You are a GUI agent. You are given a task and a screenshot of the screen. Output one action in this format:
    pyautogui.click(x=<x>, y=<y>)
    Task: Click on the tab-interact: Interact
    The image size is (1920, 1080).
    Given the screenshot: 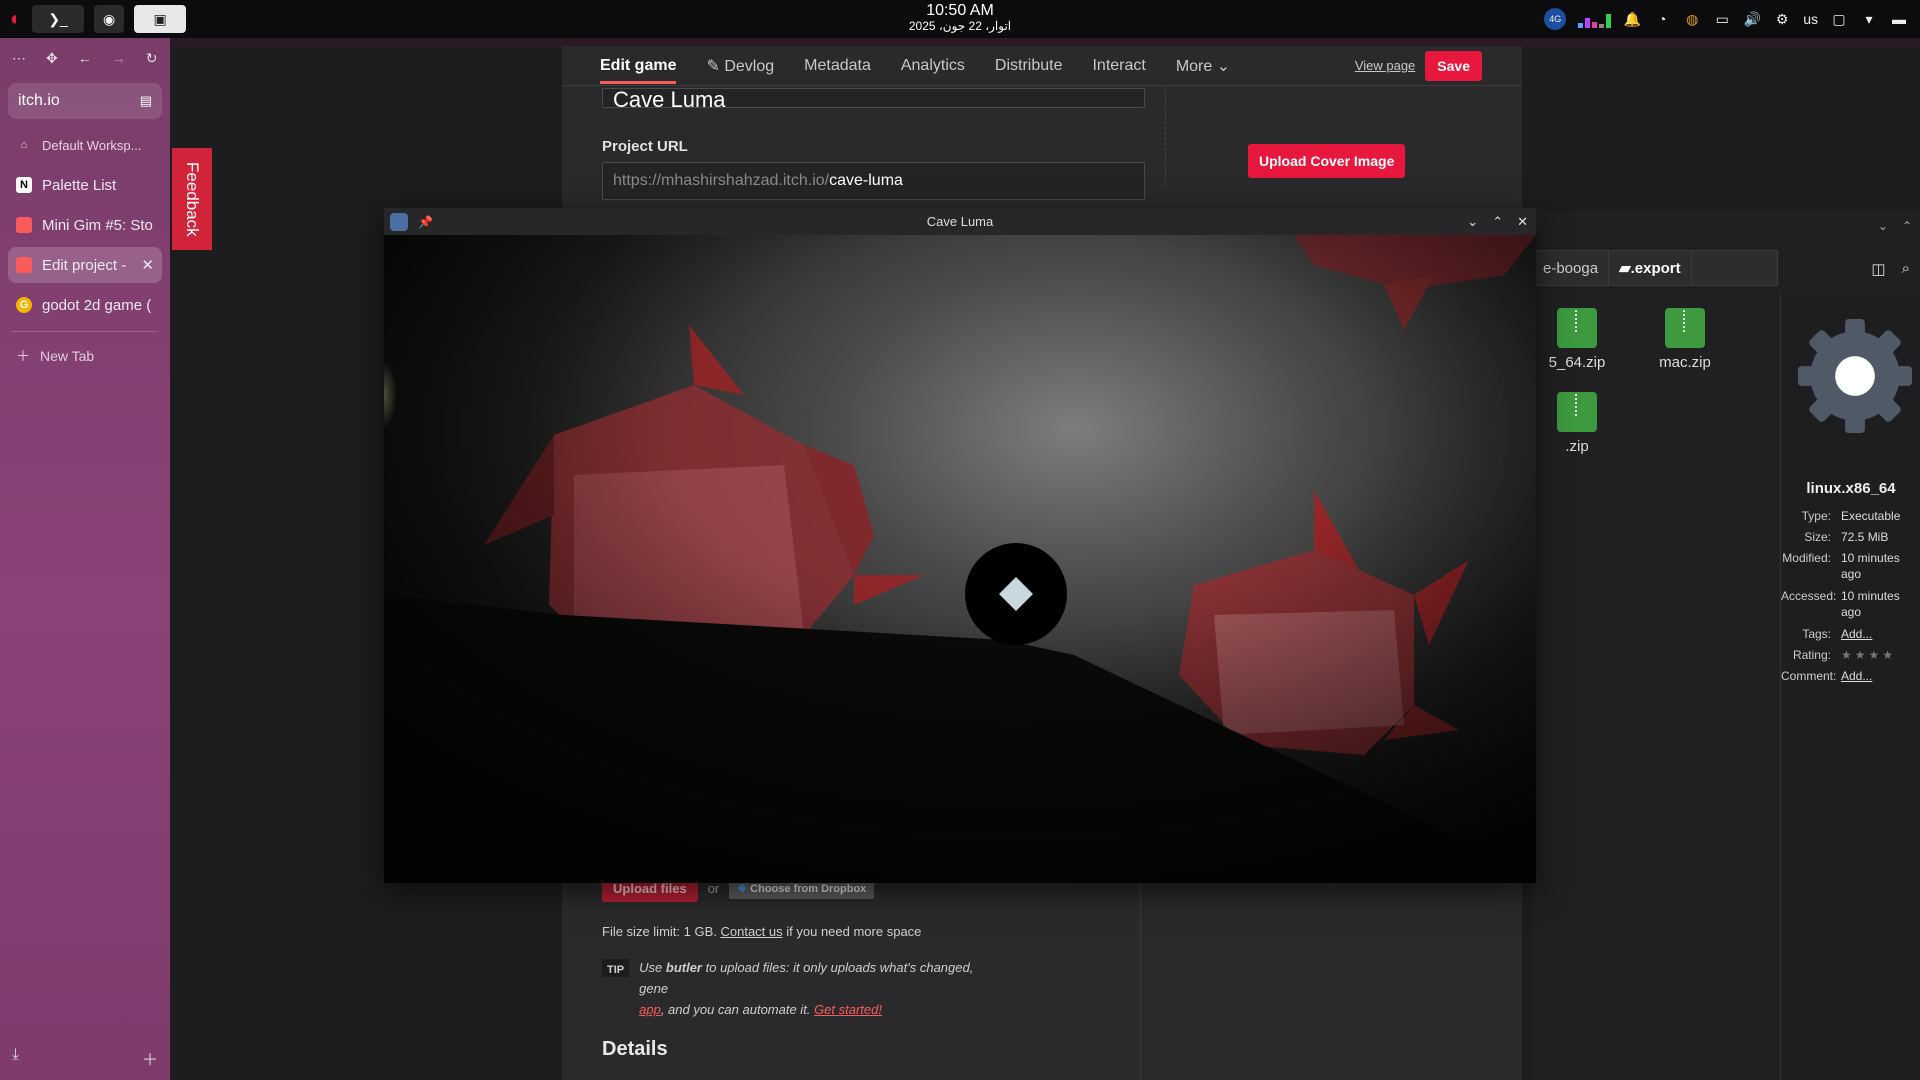 What is the action you would take?
    pyautogui.click(x=1118, y=66)
    